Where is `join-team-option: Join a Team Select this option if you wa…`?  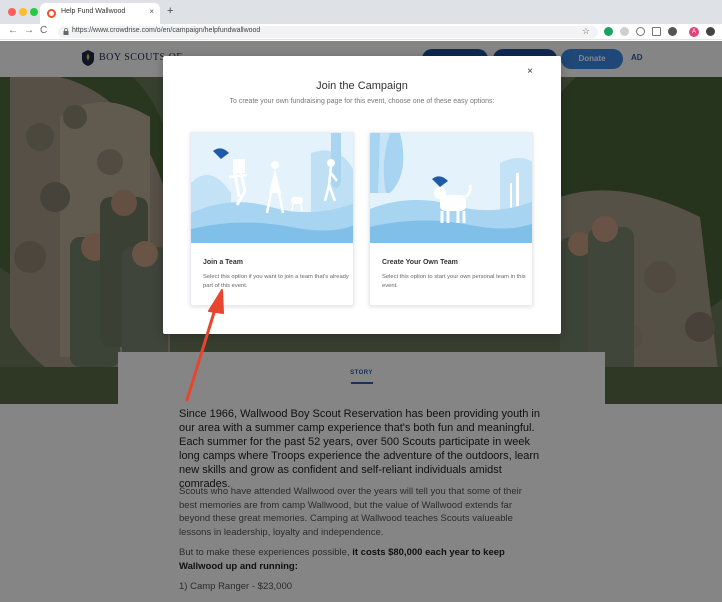
join-team-option: Join a Team Select this option if you wa… is located at coordinates (272, 219).